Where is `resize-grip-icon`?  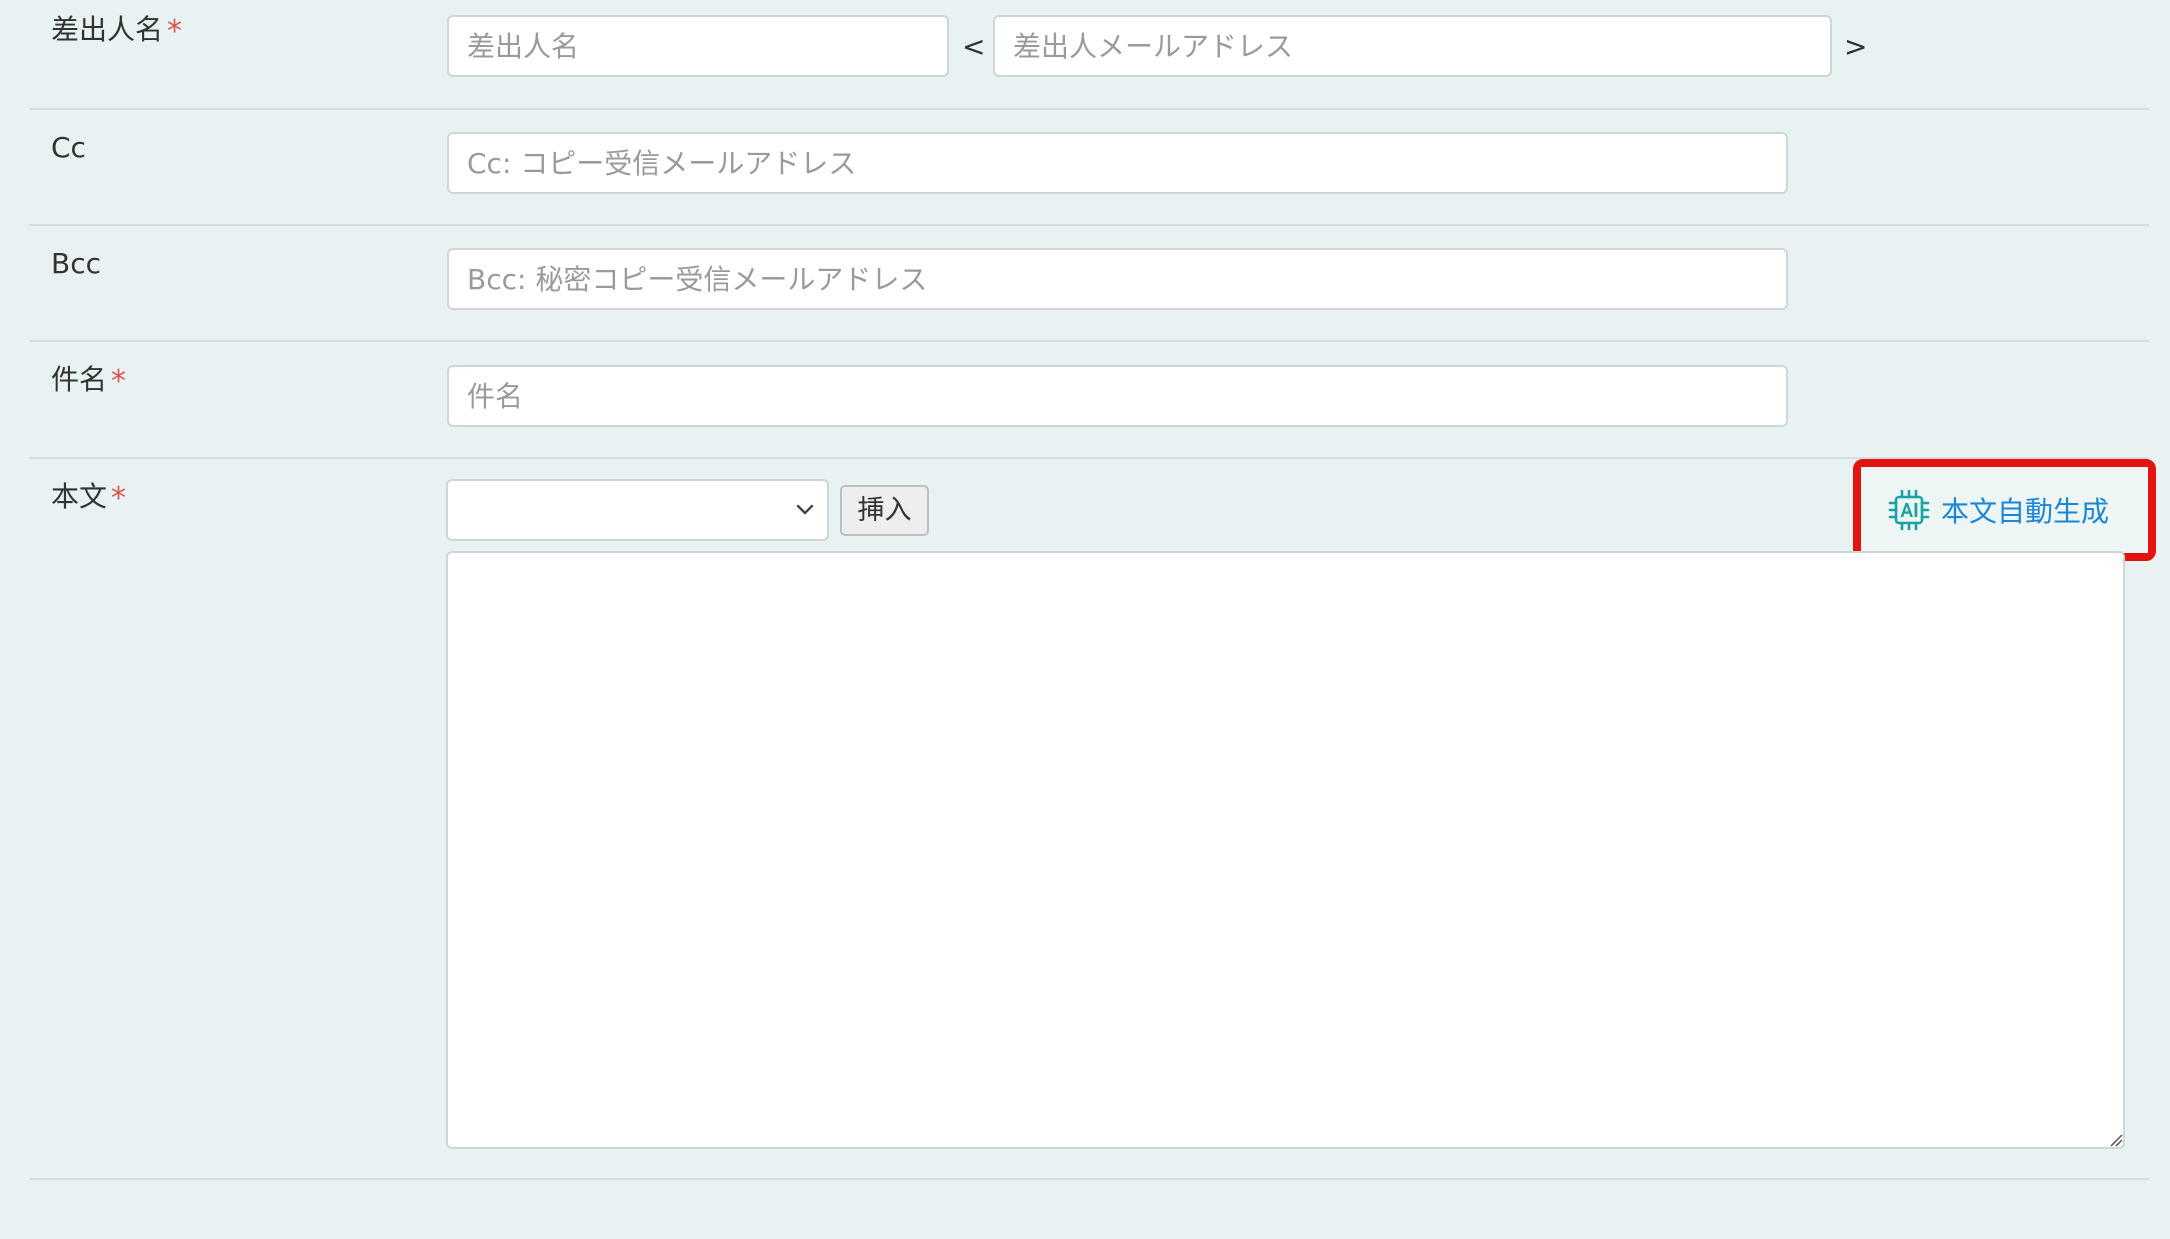 resize-grip-icon is located at coordinates (2116, 1140).